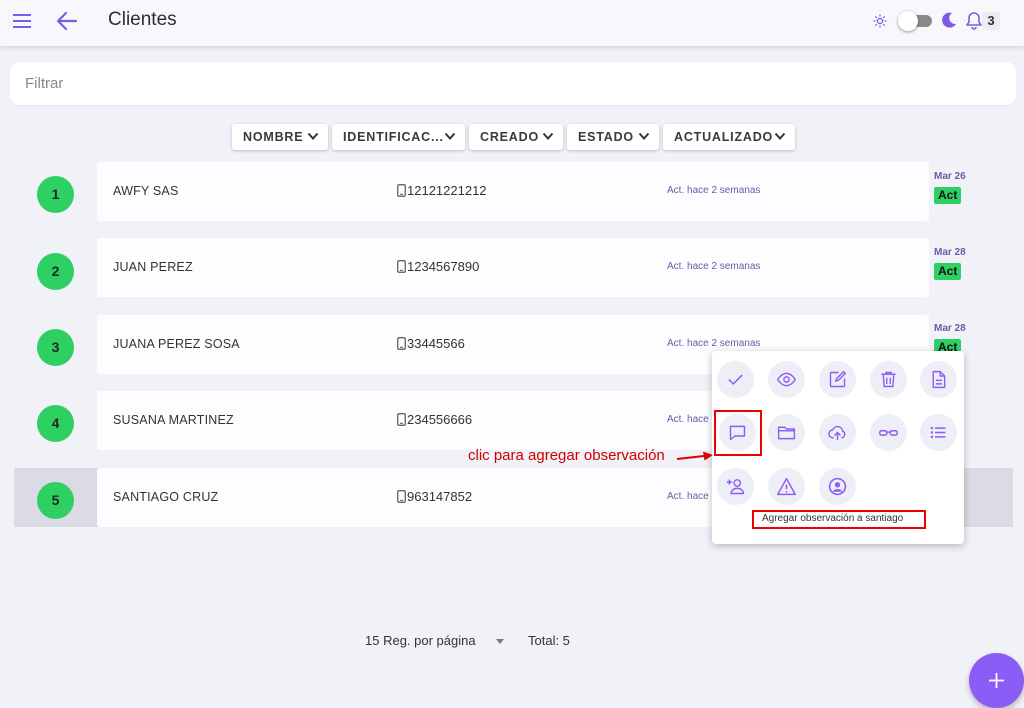 This screenshot has width=1024, height=708. I want to click on client-id: 1234567890, so click(438, 266).